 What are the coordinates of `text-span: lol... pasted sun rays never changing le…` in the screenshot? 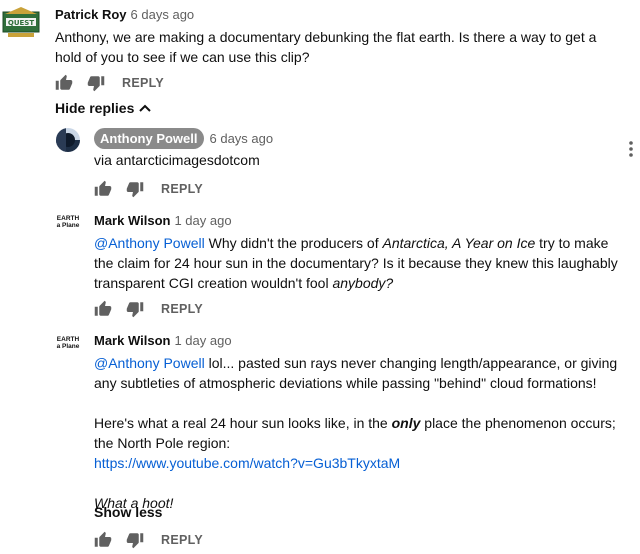 It's located at (411, 363).